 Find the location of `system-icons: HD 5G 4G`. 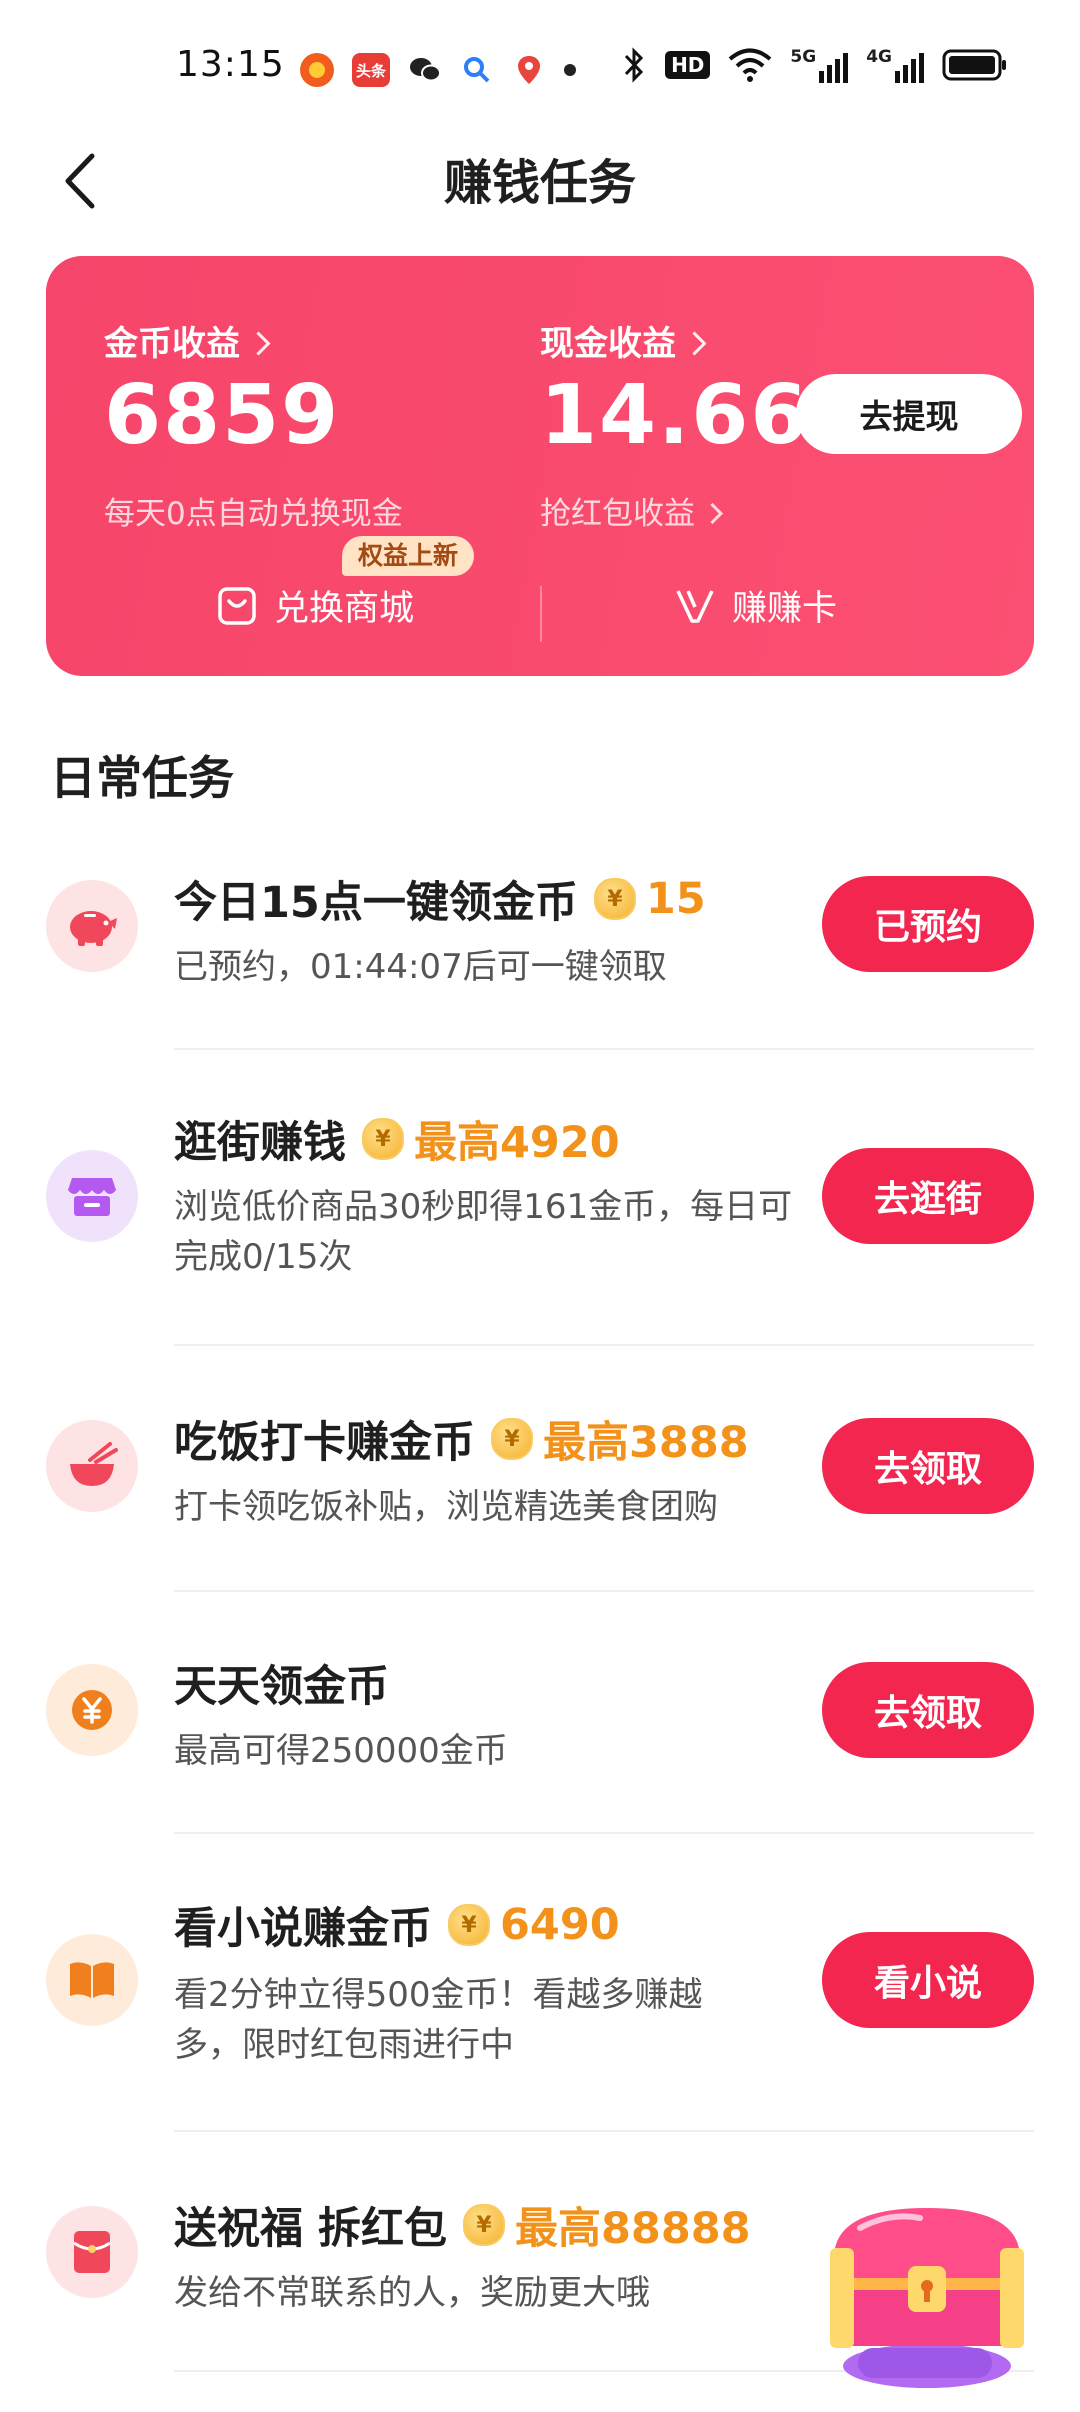

system-icons: HD 5G 4G is located at coordinates (814, 65).